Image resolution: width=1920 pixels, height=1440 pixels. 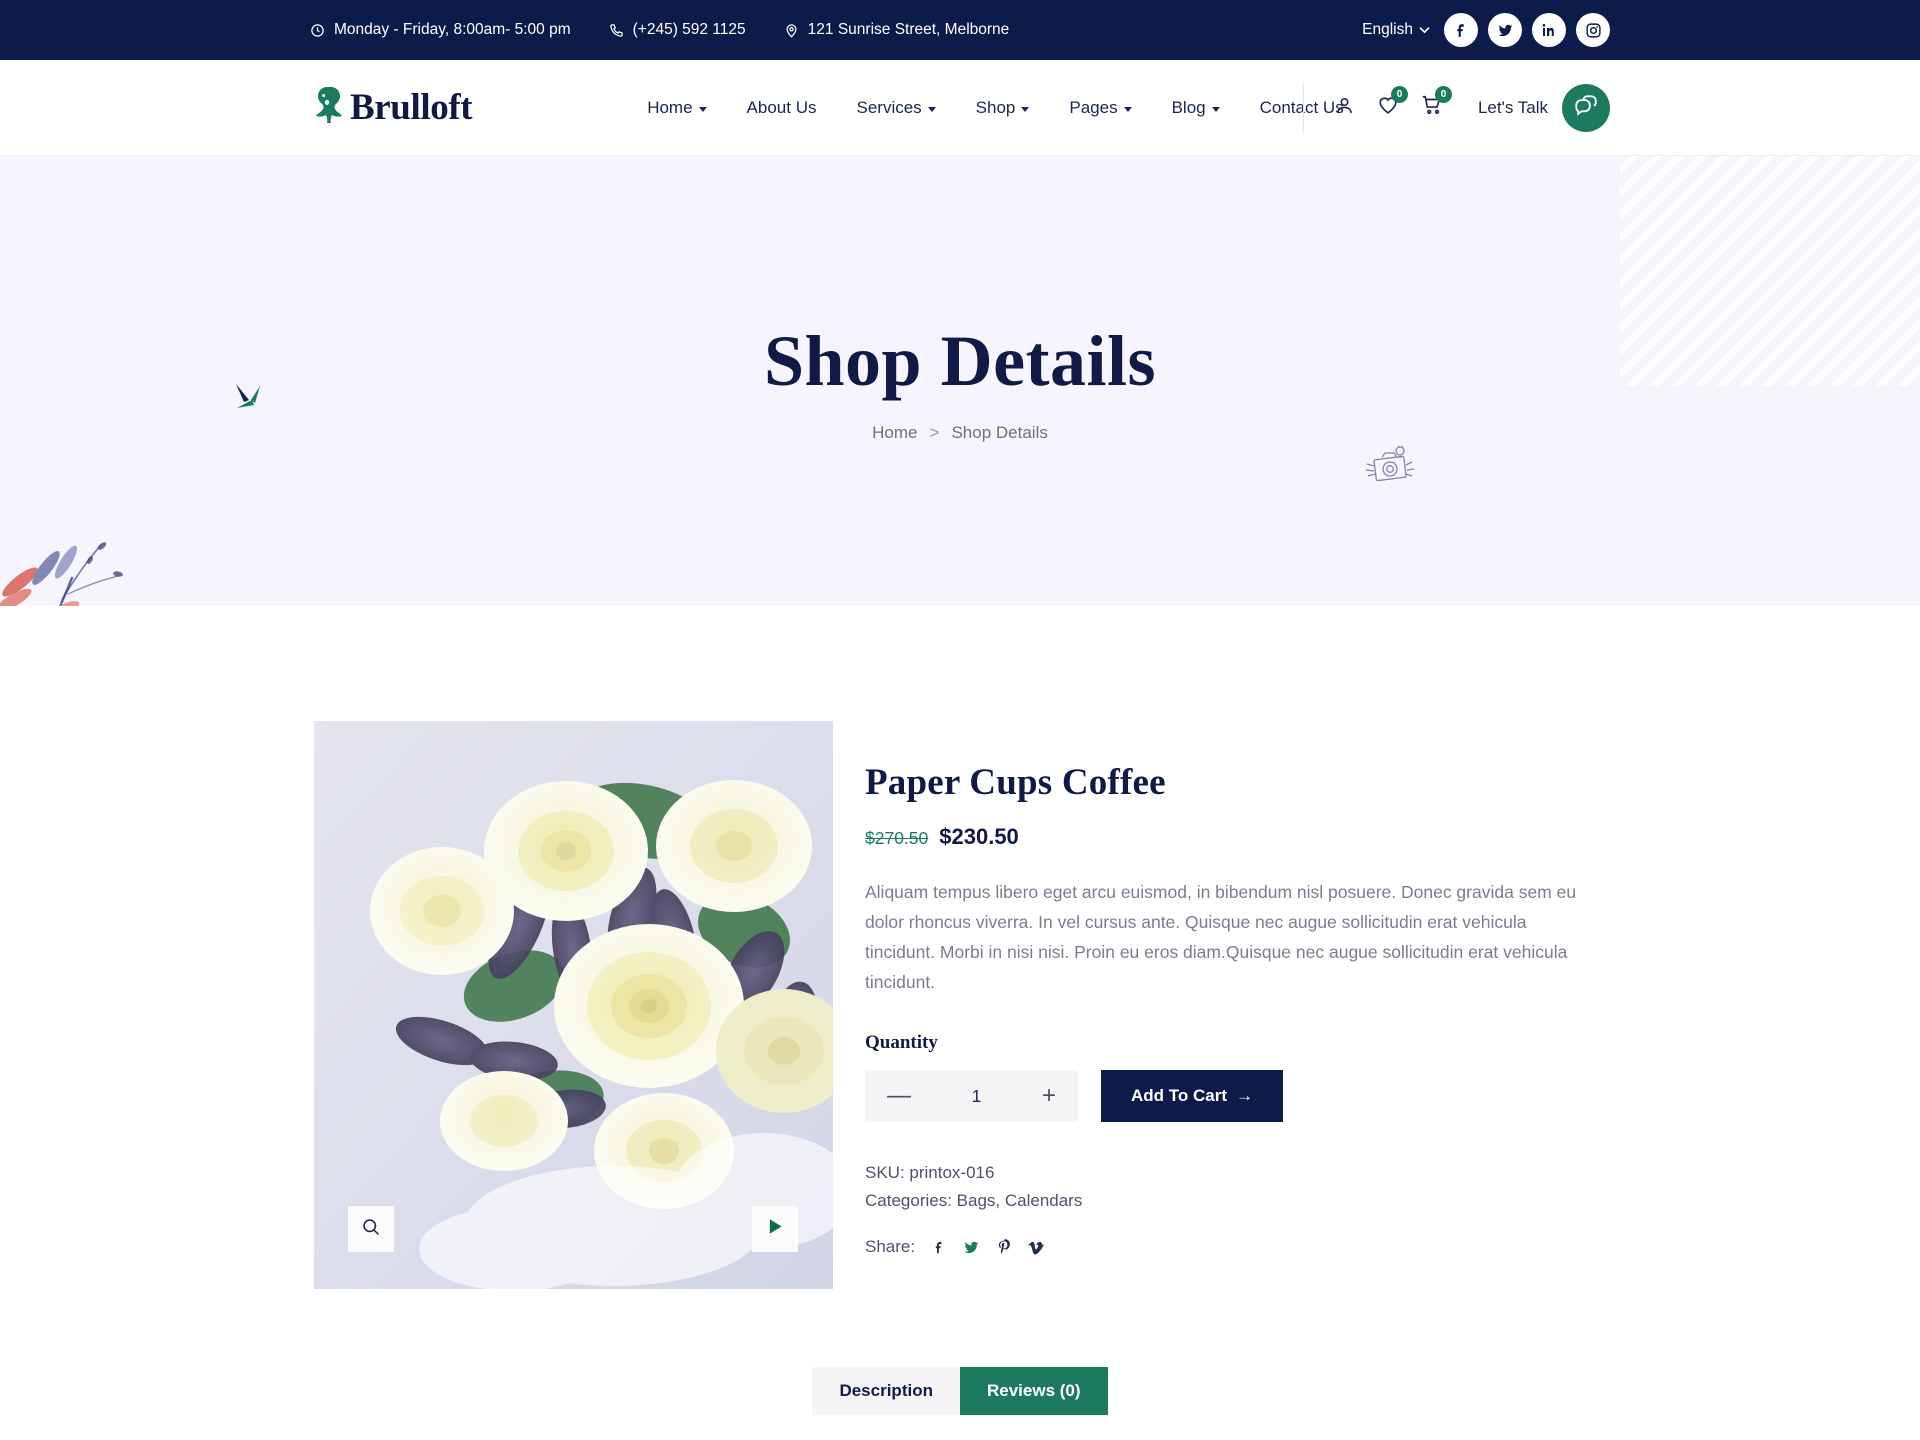 I want to click on instagram-icon, so click(x=1593, y=30).